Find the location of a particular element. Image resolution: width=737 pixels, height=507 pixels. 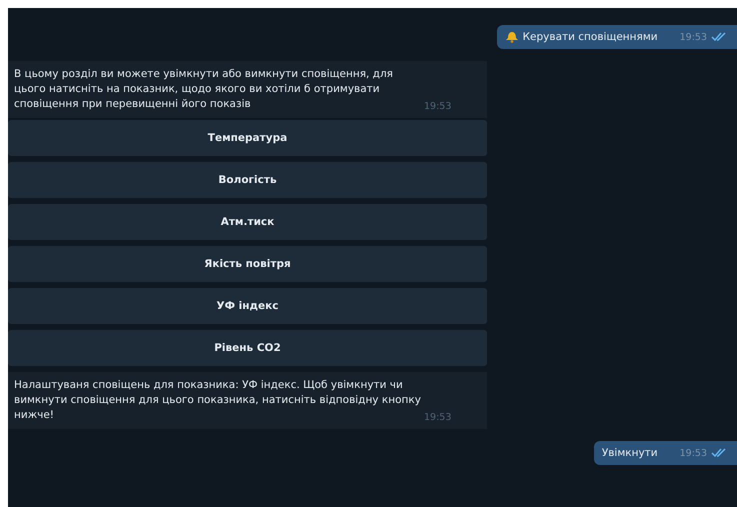

keyboard-button: Рівень CO2 is located at coordinates (247, 348).